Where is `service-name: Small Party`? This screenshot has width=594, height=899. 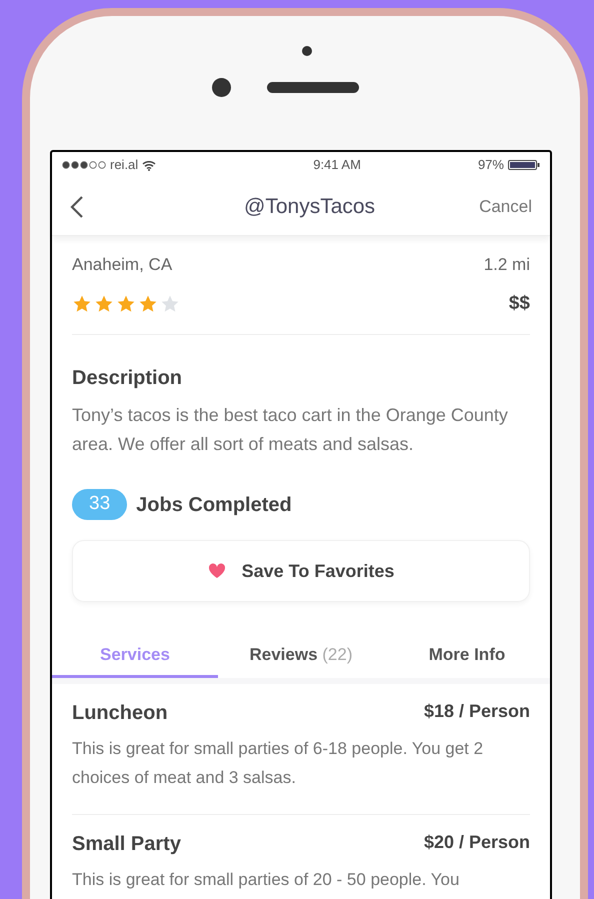
service-name: Small Party is located at coordinates (126, 844).